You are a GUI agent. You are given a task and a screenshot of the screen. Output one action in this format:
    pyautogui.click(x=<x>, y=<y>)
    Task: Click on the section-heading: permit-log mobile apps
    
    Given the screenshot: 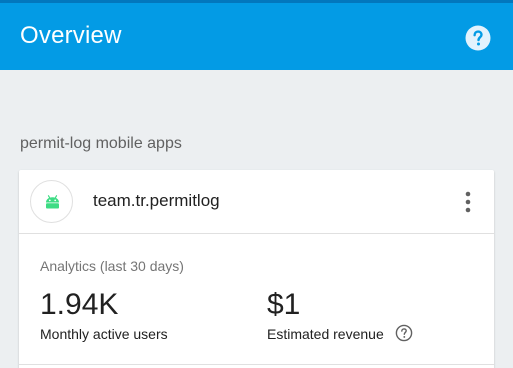 What is the action you would take?
    pyautogui.click(x=101, y=143)
    